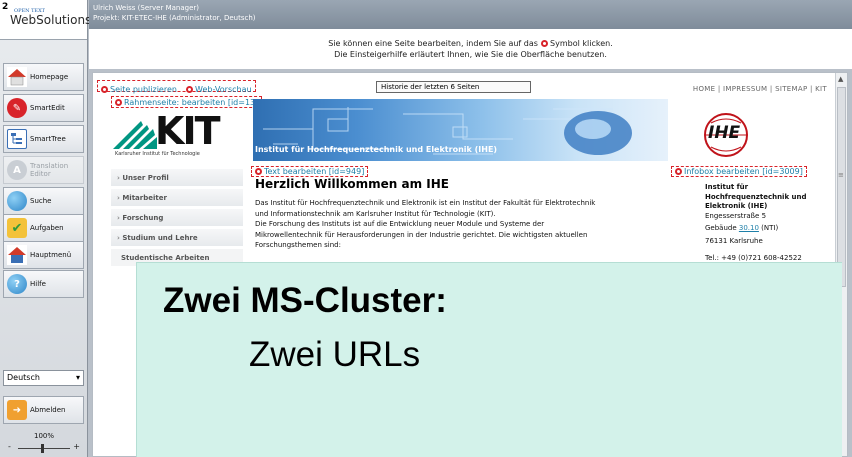 Image resolution: width=852 pixels, height=457 pixels. Describe the element at coordinates (77, 377) in the screenshot. I see `chevron-down-icon: ▾` at that location.